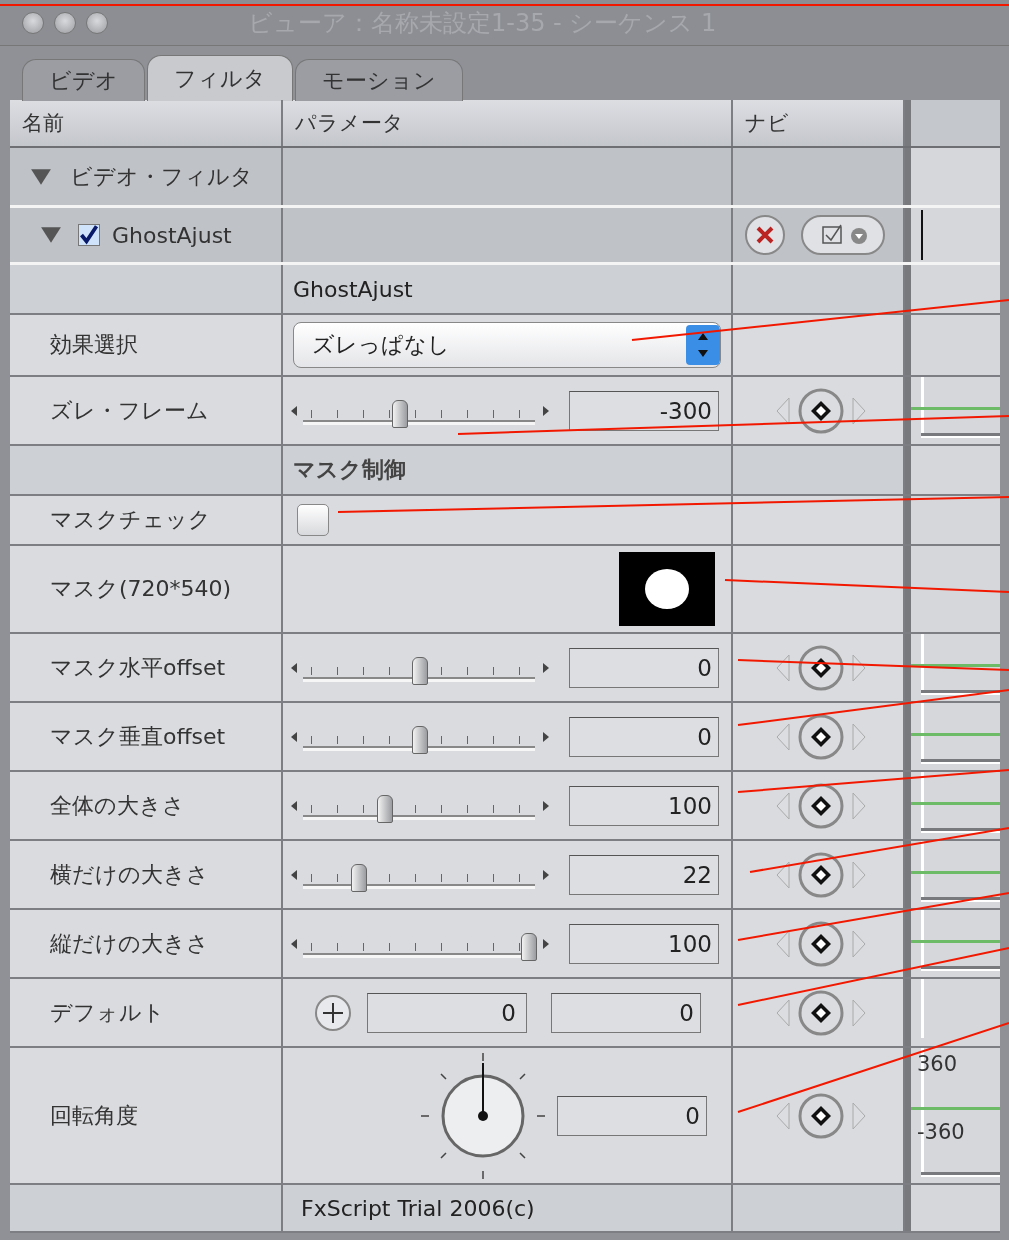 This screenshot has width=1009, height=1240. What do you see at coordinates (447, 1012) in the screenshot?
I see `x-field: 0` at bounding box center [447, 1012].